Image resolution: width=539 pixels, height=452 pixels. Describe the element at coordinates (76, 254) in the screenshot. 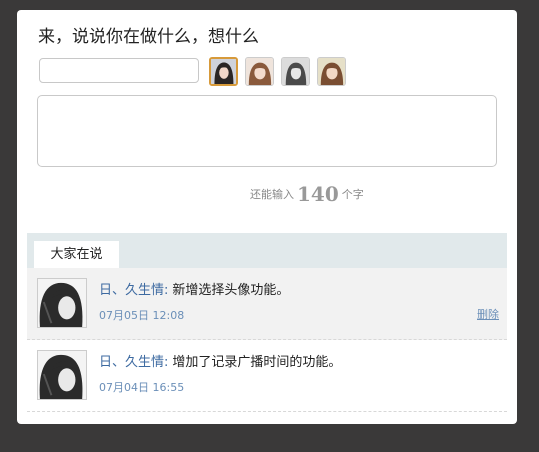

I see `tab-everyone: 大家在说` at that location.